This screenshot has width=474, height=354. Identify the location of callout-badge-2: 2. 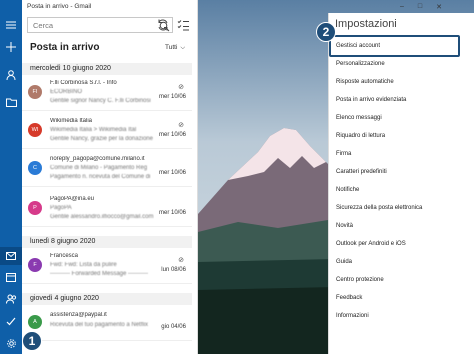
(326, 32).